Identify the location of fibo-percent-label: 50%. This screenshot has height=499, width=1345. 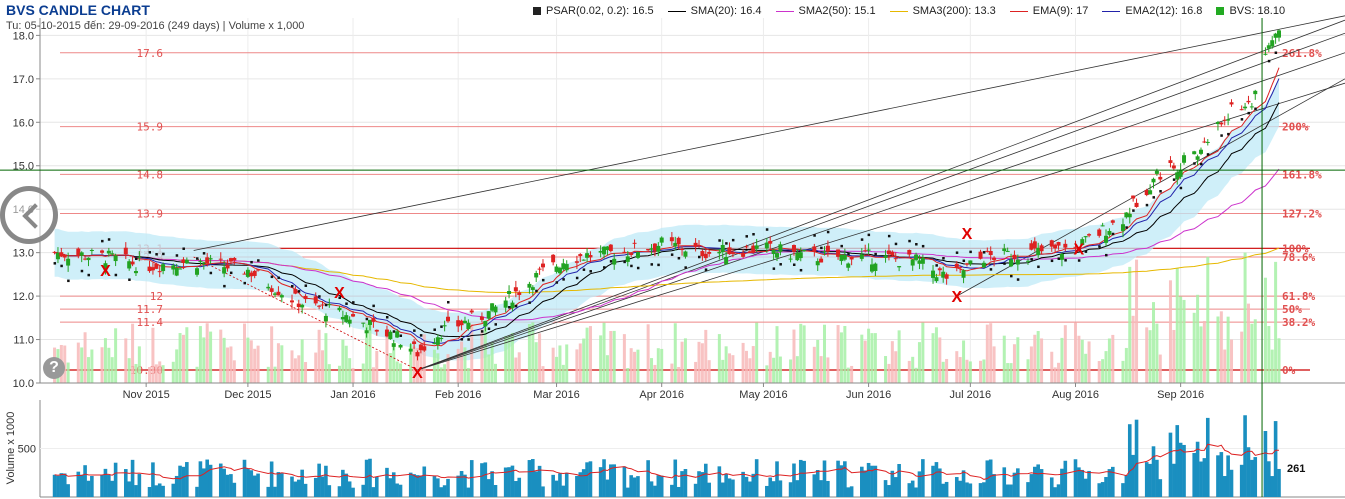
(1292, 309).